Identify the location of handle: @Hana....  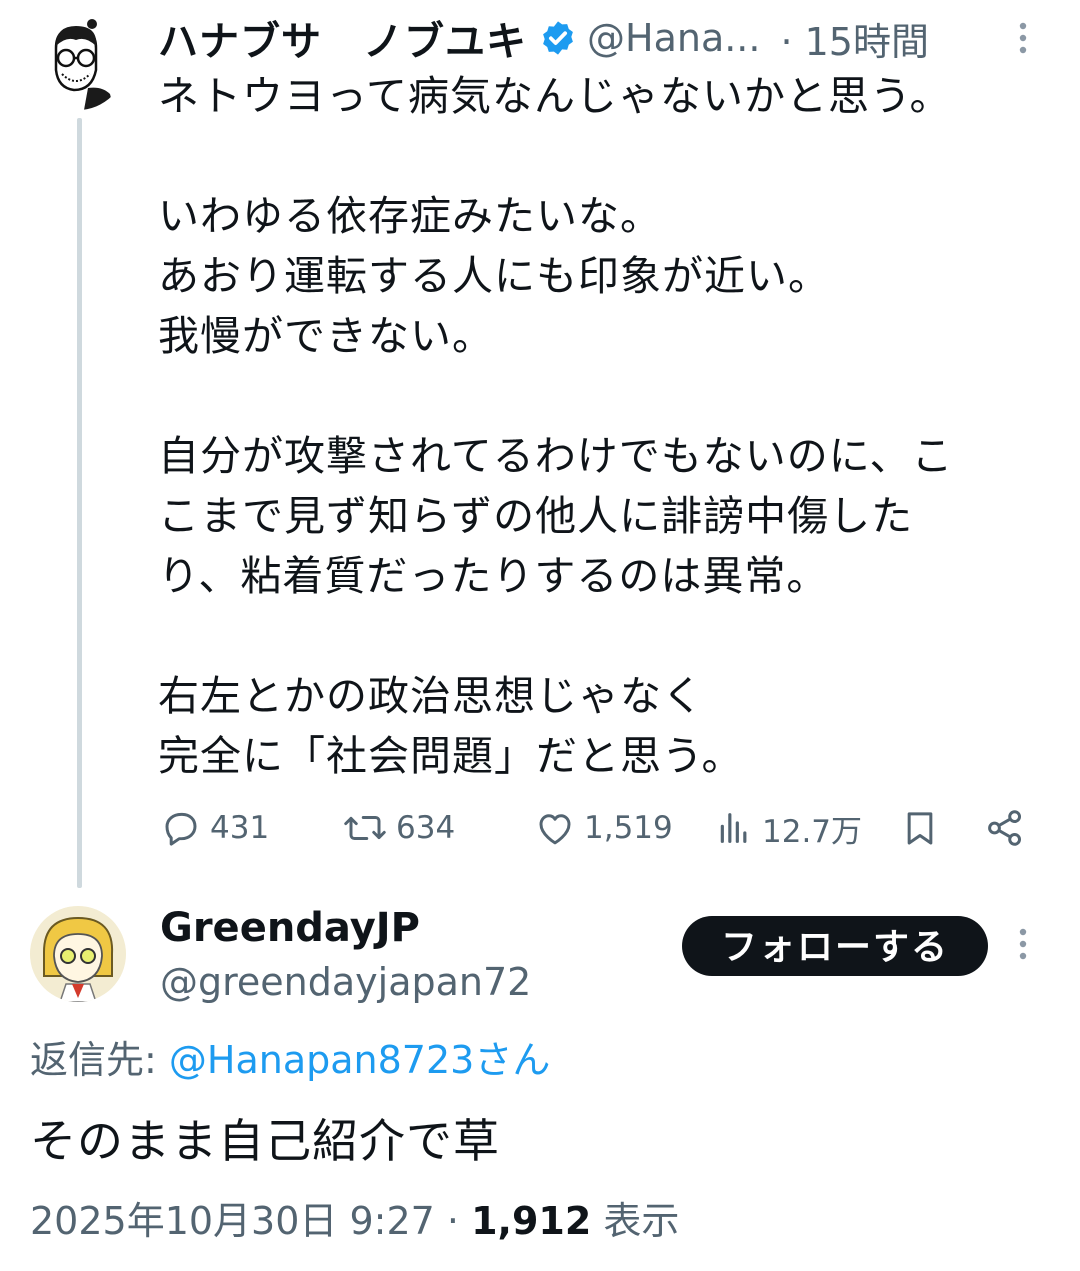
(673, 38).